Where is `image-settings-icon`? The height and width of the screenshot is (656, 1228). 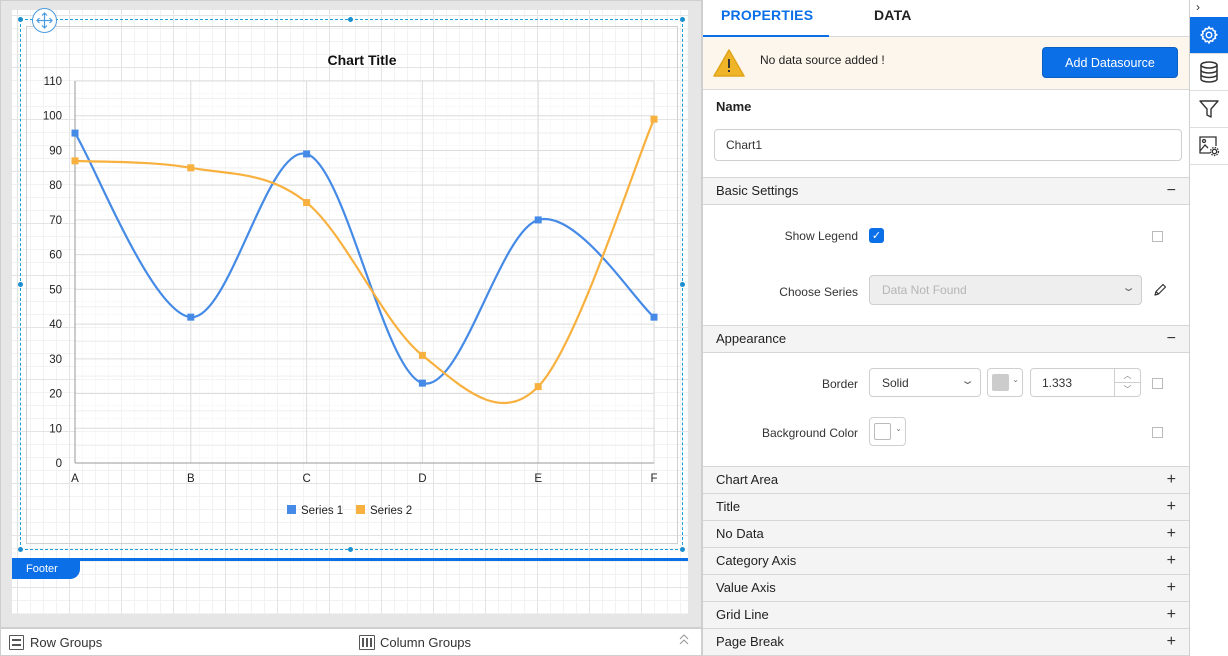
image-settings-icon is located at coordinates (1209, 146).